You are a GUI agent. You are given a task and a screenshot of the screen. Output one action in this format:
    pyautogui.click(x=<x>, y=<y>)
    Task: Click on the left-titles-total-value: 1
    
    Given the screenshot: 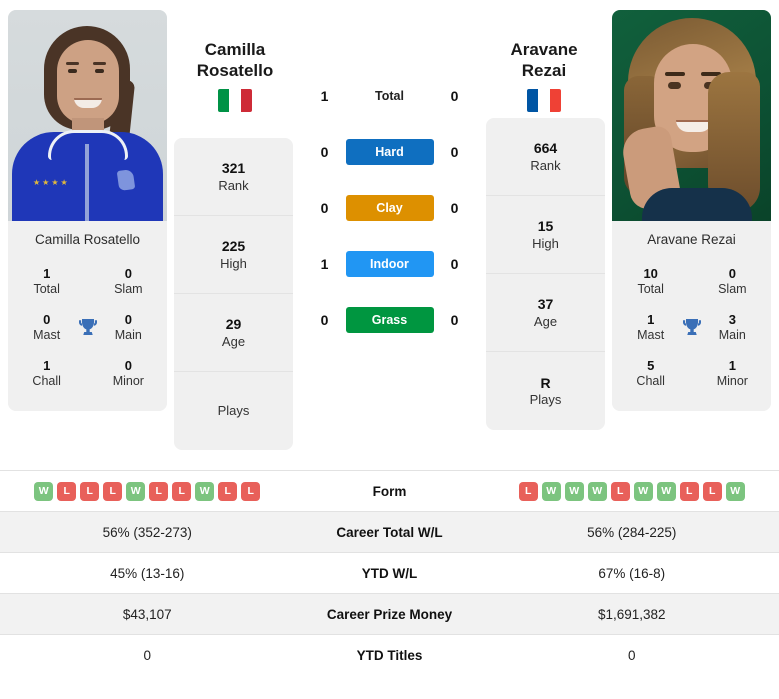 What is the action you would take?
    pyautogui.click(x=47, y=273)
    